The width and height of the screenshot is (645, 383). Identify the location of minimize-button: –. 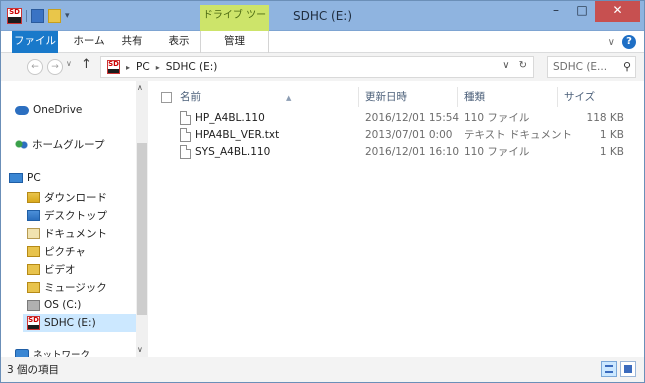
(556, 11).